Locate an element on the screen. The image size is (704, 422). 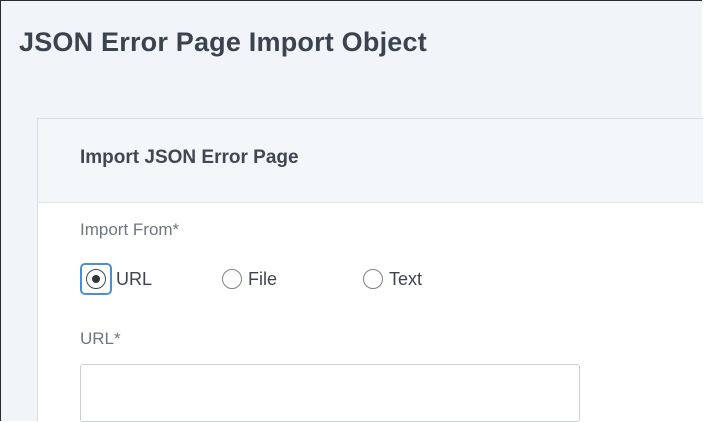
radio-option-text: Text is located at coordinates (392, 279).